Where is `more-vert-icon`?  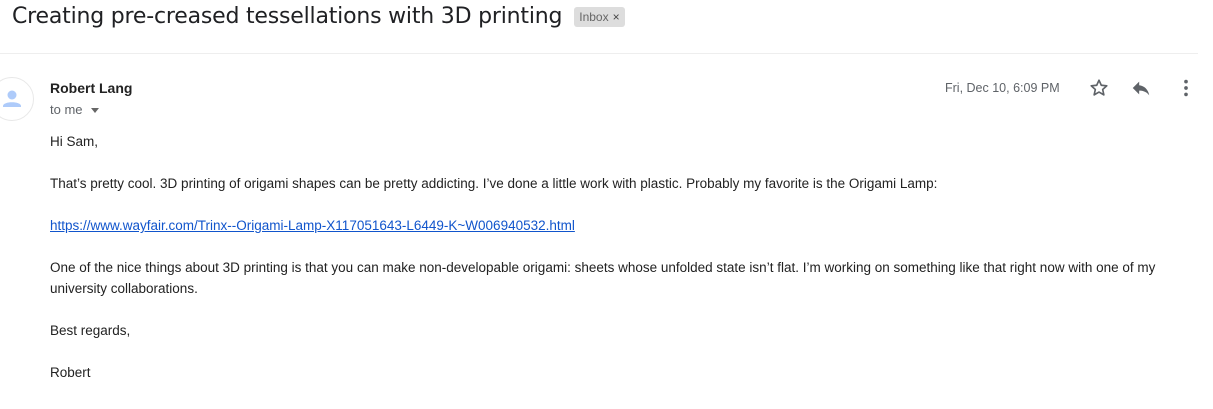 more-vert-icon is located at coordinates (1186, 88).